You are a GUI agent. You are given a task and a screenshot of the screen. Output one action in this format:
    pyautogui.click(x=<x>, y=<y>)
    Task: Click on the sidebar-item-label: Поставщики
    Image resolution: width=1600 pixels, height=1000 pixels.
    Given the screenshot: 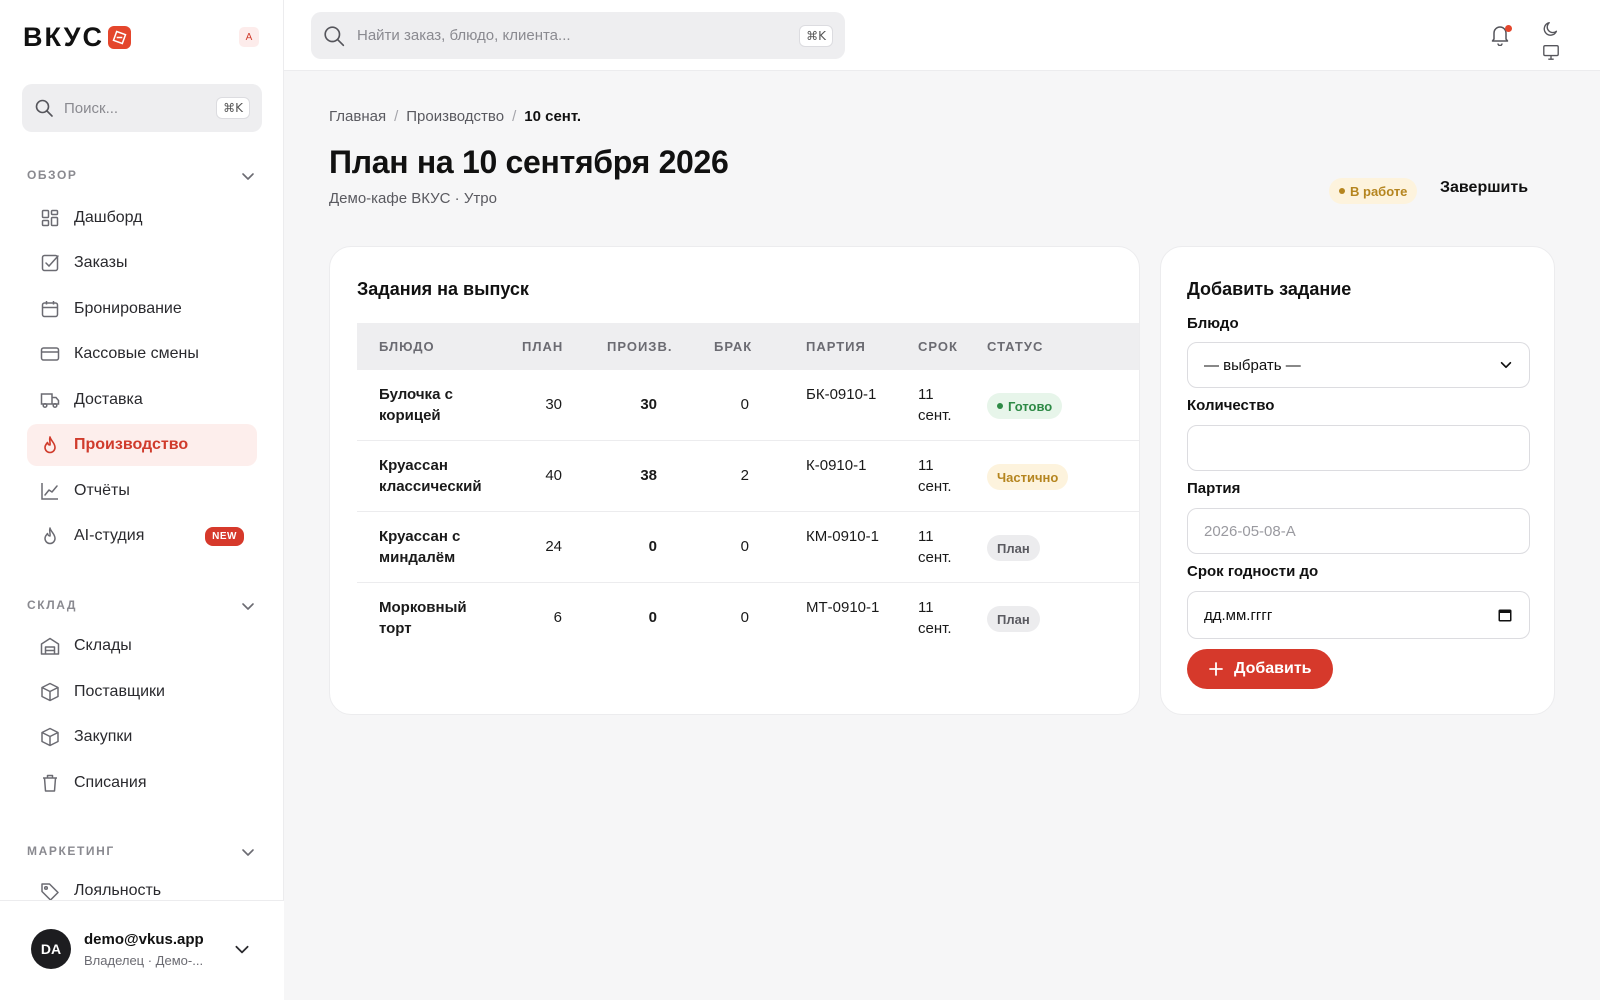 What is the action you would take?
    pyautogui.click(x=119, y=691)
    